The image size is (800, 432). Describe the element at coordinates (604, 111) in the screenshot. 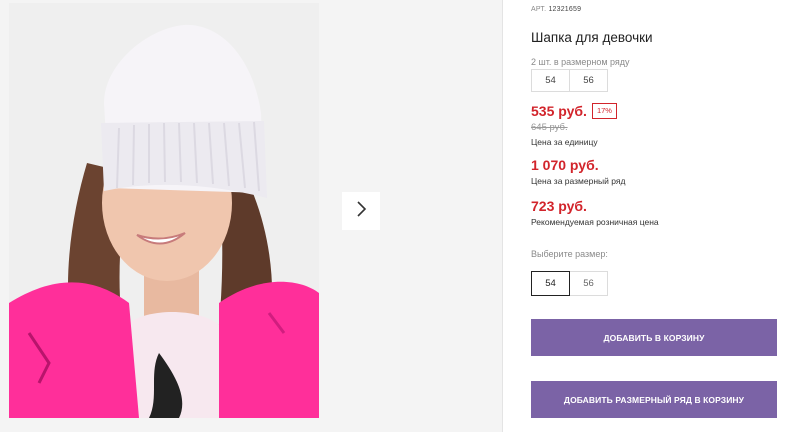

I see `discount-badge: 17%` at that location.